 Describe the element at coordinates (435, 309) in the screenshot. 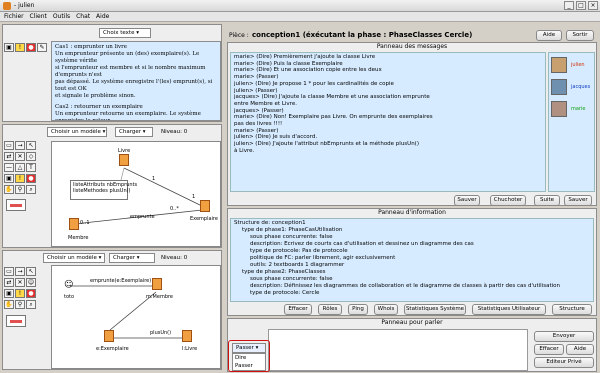

I see `system-stats-button: Statistiques Système` at that location.